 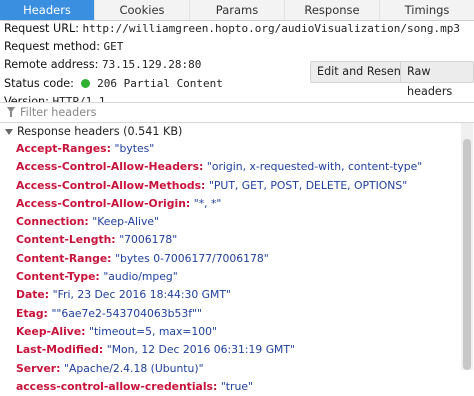 I want to click on header-row: Content-Range: "bytes 0-7006177/7006178", so click(x=237, y=259).